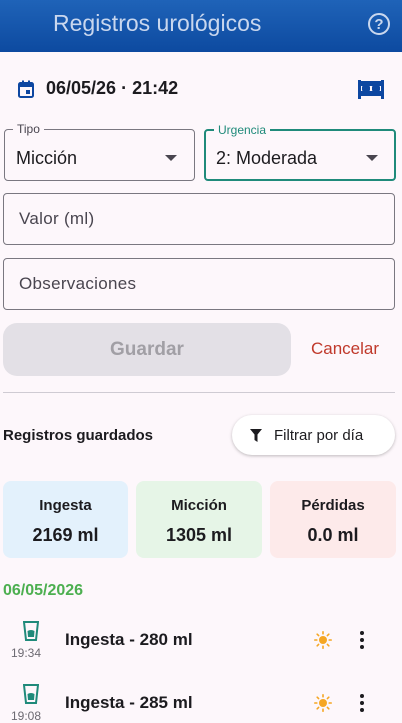 This screenshot has width=402, height=723. I want to click on tipo-value: Micción, so click(47, 158).